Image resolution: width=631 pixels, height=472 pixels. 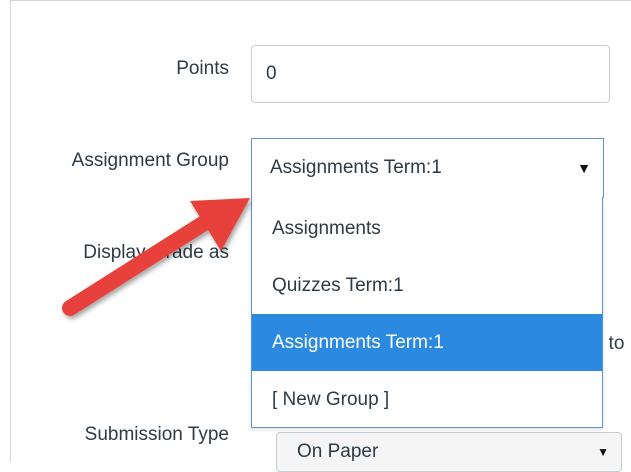 I want to click on dropdown-option-quizzes-term-1: Quizzes Term:1, so click(x=427, y=285).